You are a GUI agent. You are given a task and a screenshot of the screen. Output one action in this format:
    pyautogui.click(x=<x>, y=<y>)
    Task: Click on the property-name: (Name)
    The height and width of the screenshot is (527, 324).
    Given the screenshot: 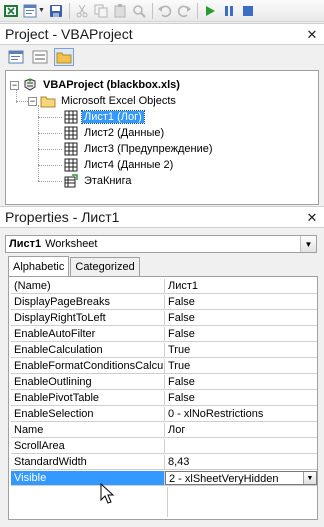 What is the action you would take?
    pyautogui.click(x=88, y=286)
    